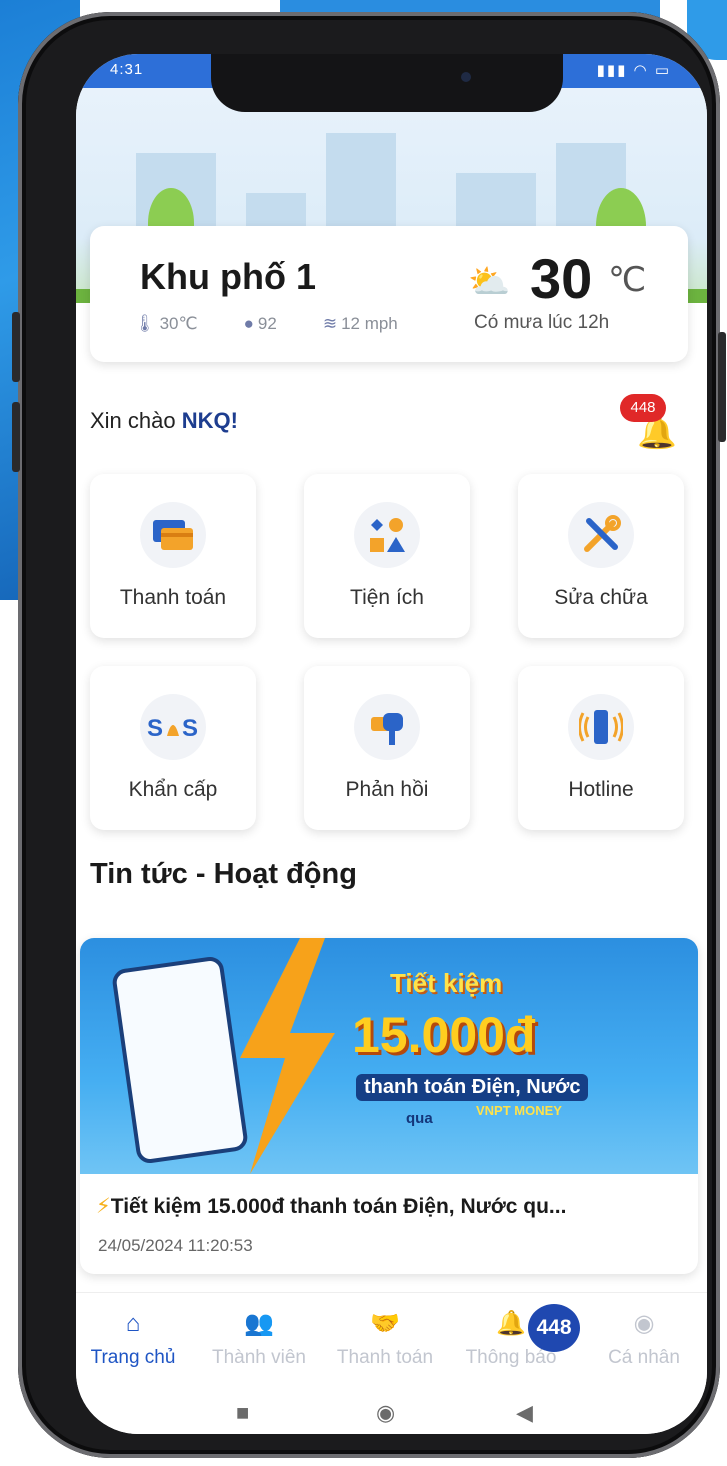 The width and height of the screenshot is (727, 1466). What do you see at coordinates (223, 874) in the screenshot?
I see `news-section-title: Tin tức - Hoạt động` at bounding box center [223, 874].